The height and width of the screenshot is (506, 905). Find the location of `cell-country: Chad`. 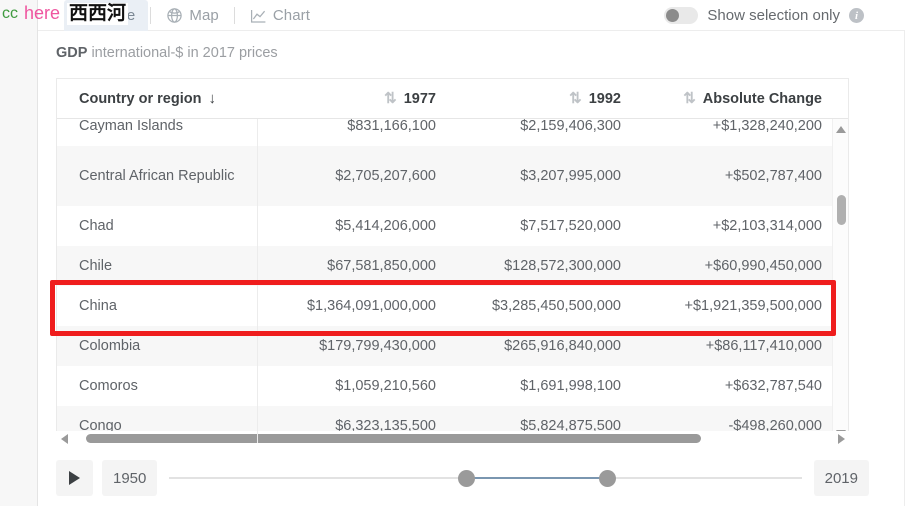

cell-country: Chad is located at coordinates (96, 226).